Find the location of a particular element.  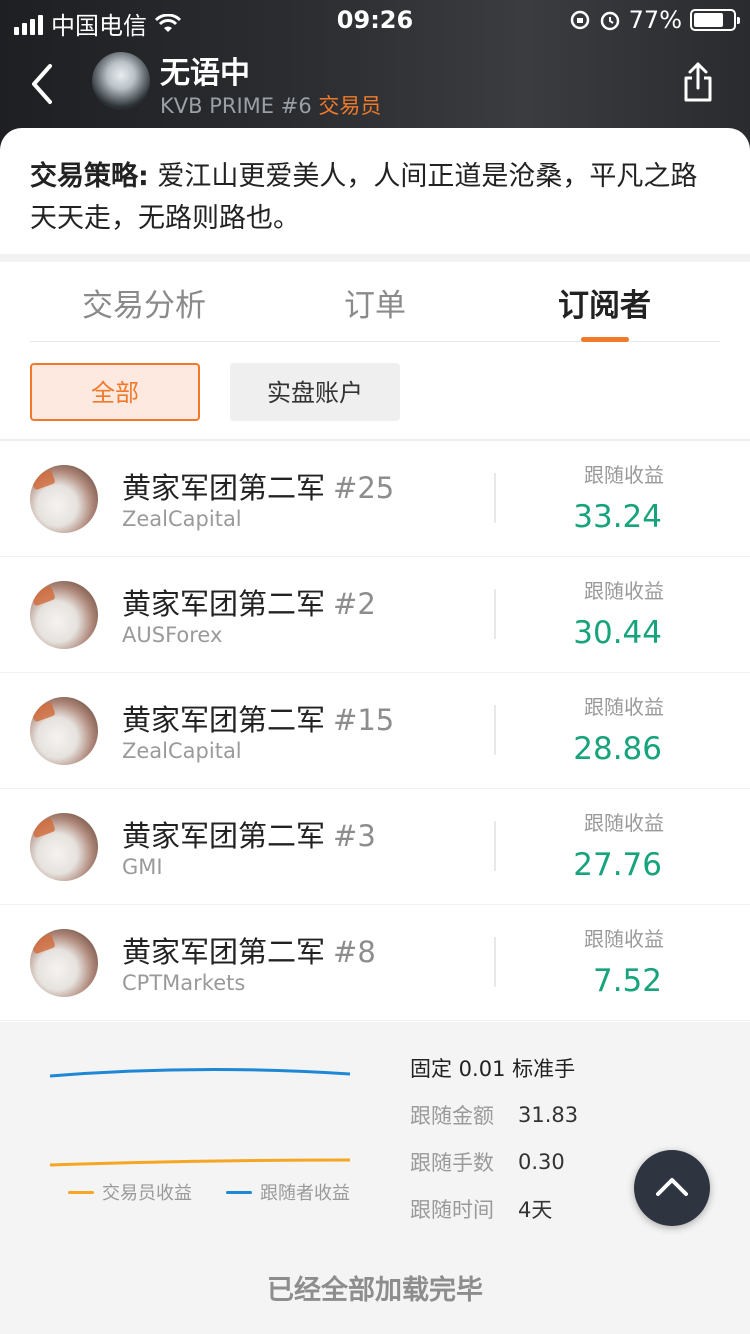

stat-key: 跟随时间 is located at coordinates (452, 1209).